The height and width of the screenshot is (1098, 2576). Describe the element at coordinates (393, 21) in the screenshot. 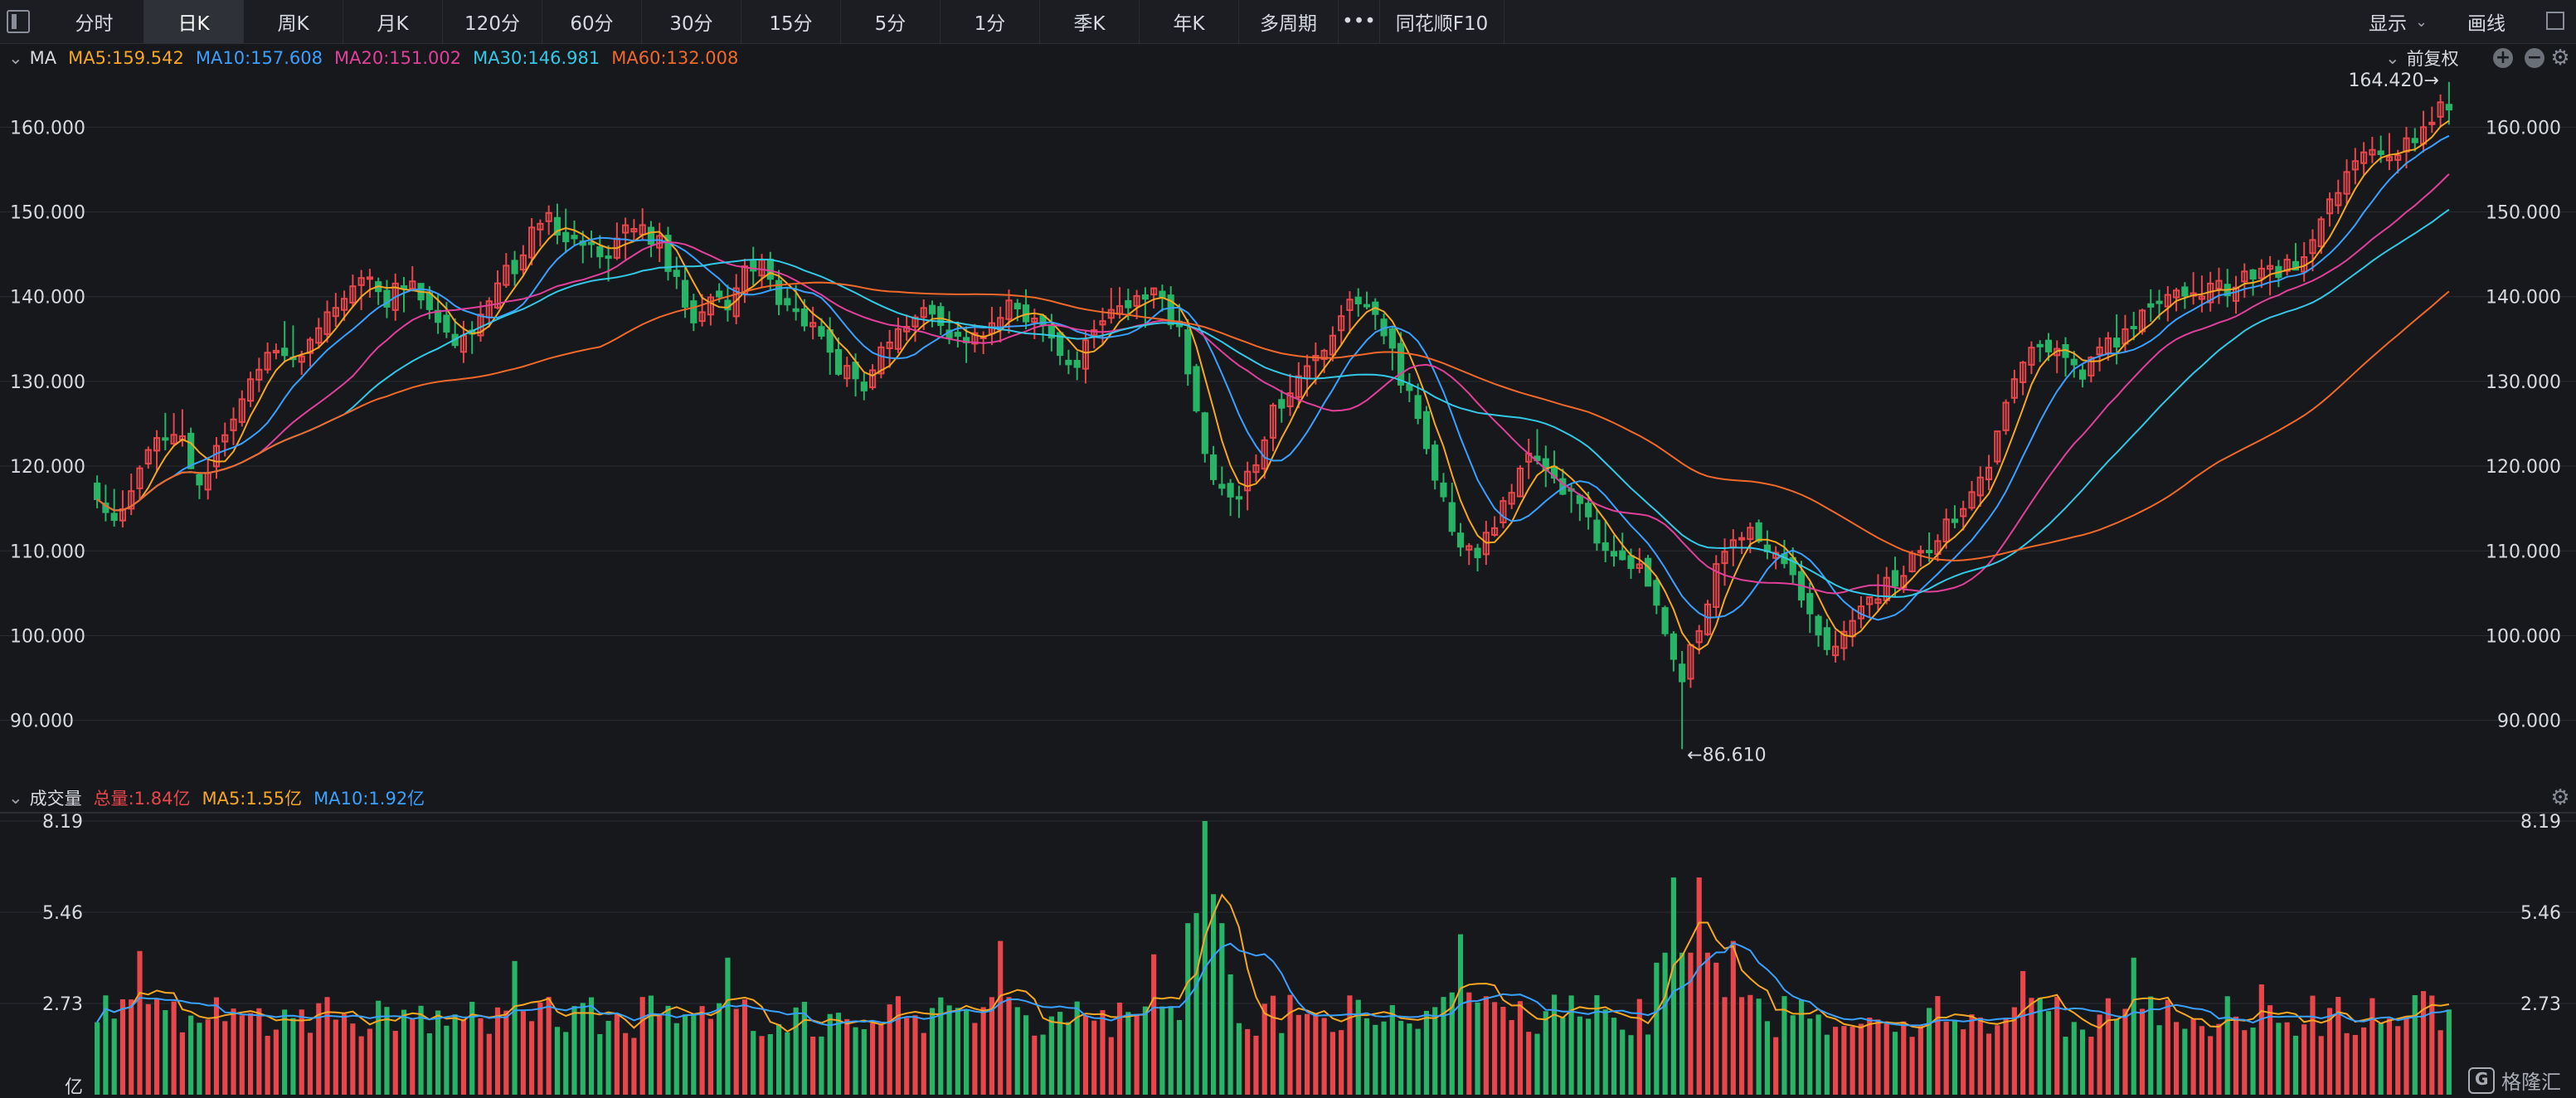

I see `tab-3: 月K` at that location.